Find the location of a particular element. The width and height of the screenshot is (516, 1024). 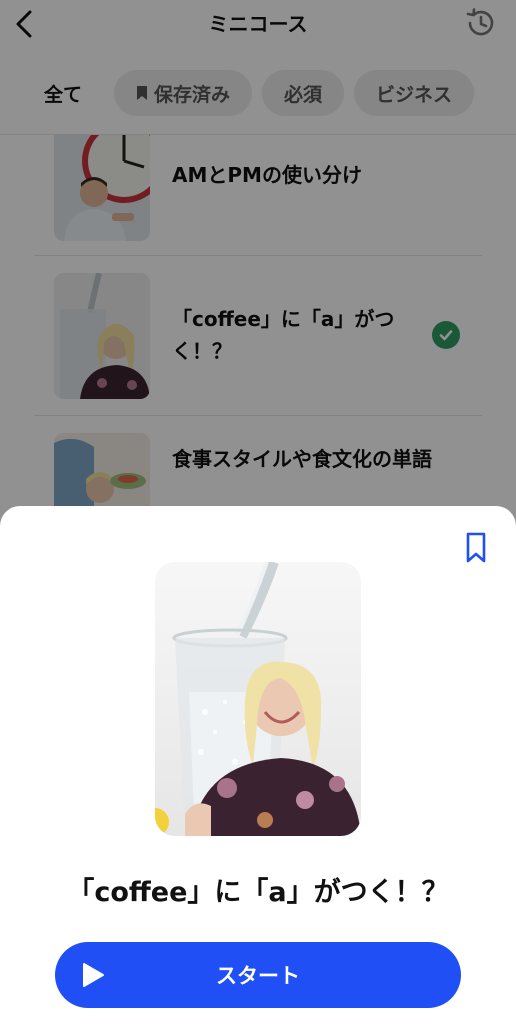

course-hero-image is located at coordinates (258, 699).